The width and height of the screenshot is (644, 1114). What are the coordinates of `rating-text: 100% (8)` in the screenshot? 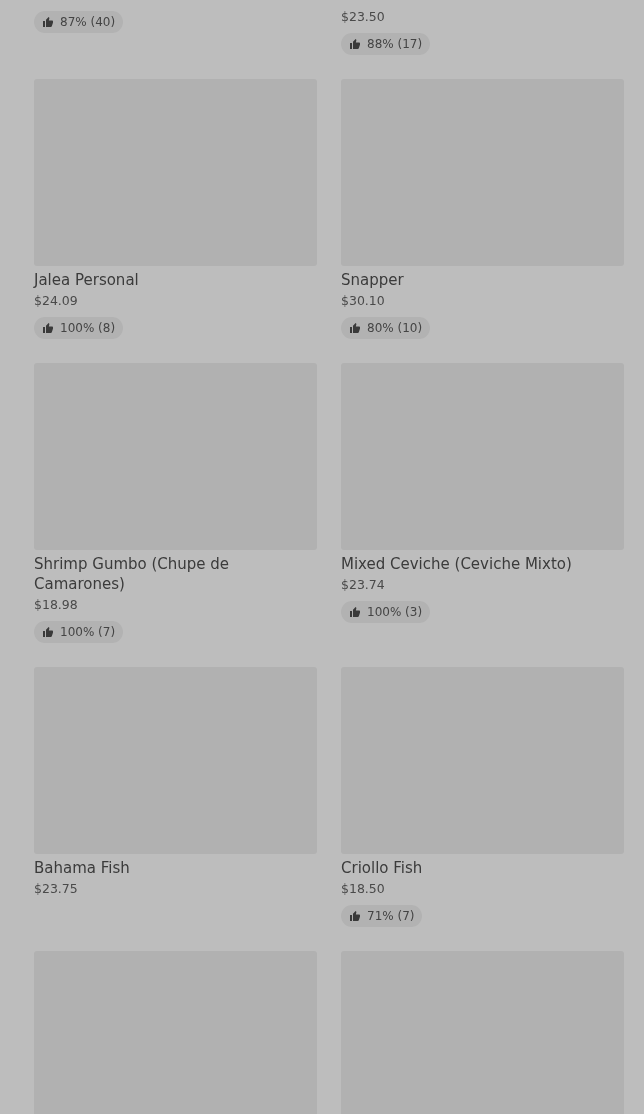 It's located at (88, 328).